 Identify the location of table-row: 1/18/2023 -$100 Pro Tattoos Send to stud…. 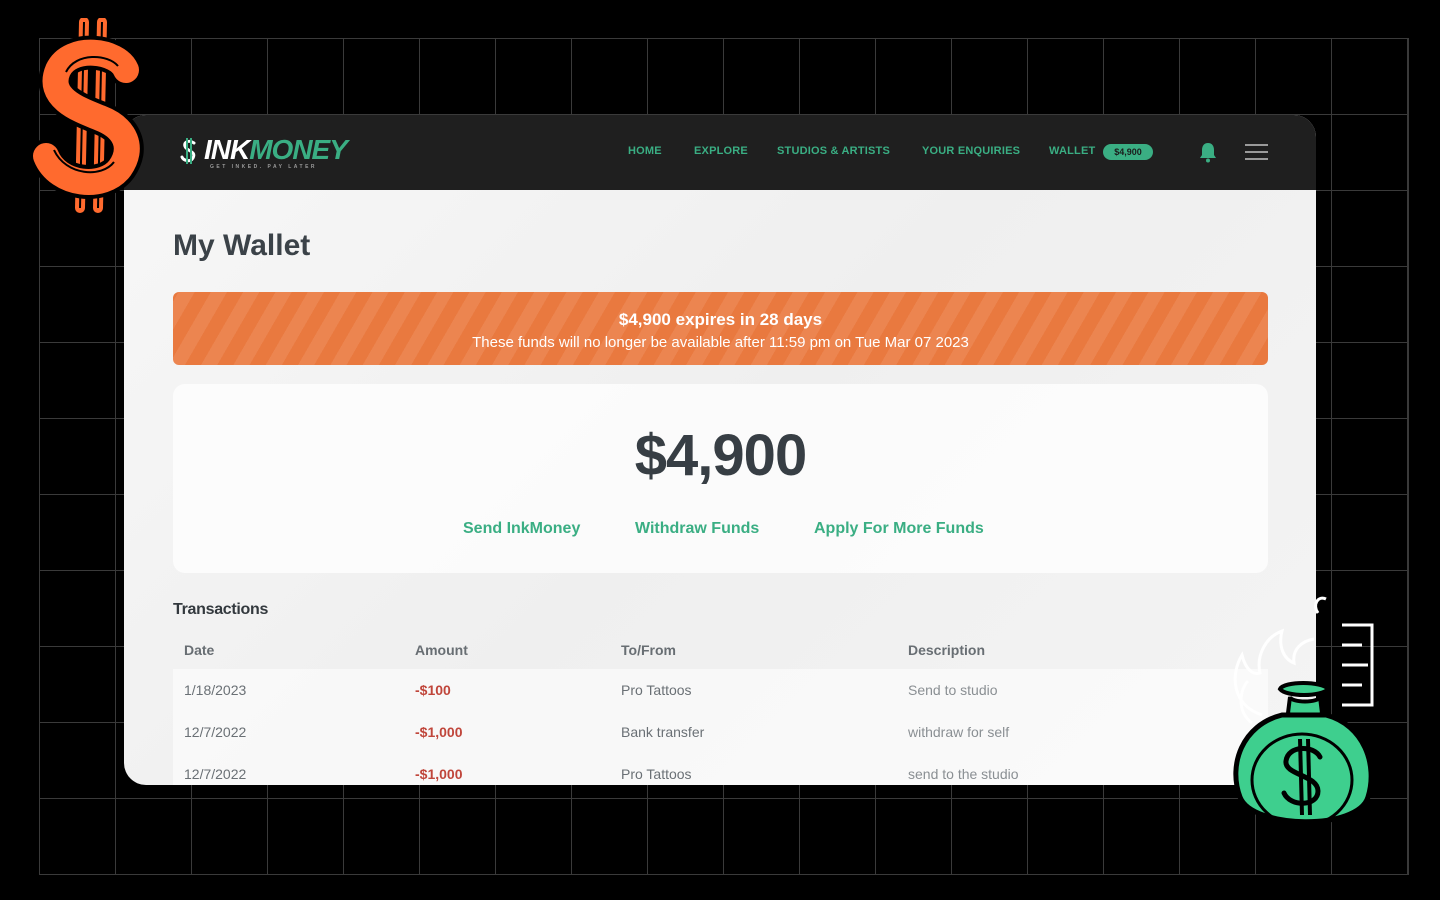
(720, 690).